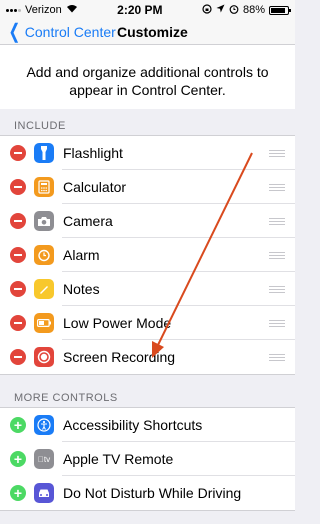 This screenshot has width=320, height=524. What do you see at coordinates (13, 10) in the screenshot?
I see `signal-icon` at bounding box center [13, 10].